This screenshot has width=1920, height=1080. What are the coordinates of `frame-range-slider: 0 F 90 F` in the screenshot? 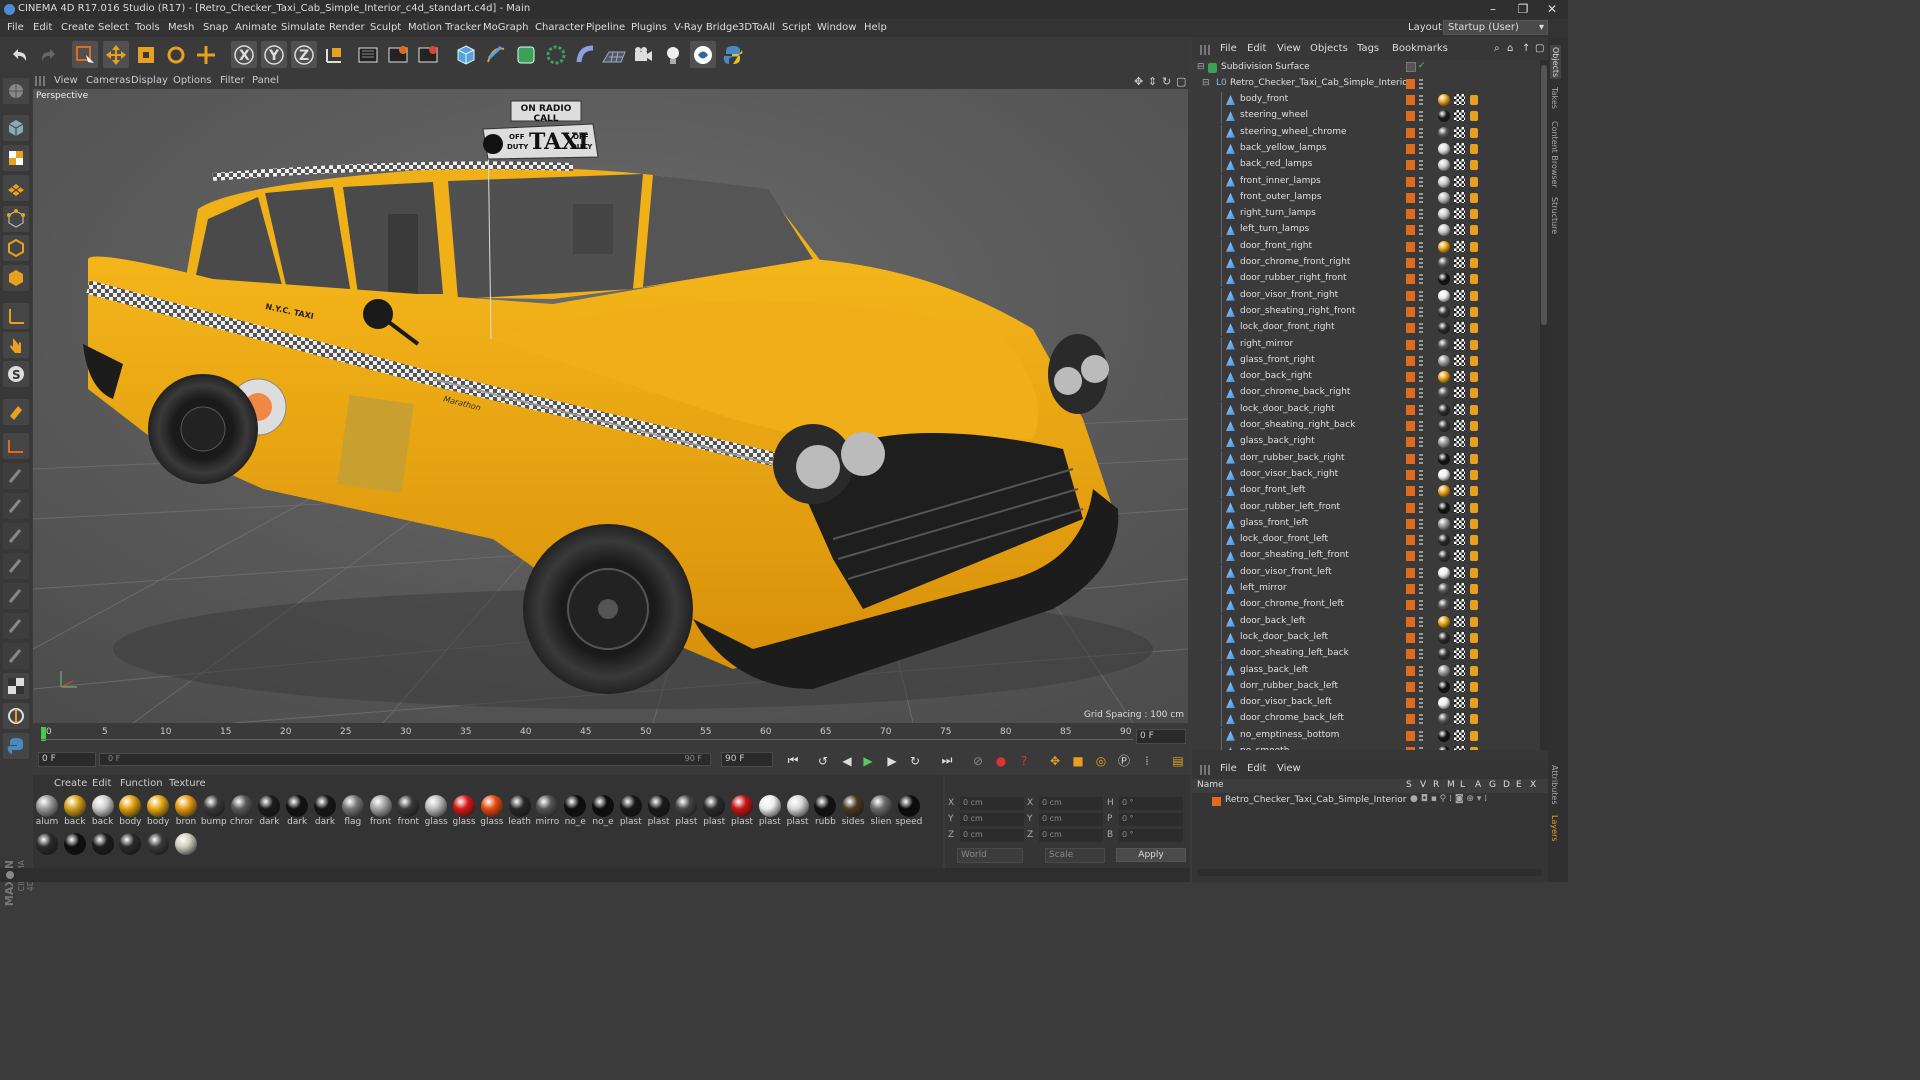 It's located at (405, 759).